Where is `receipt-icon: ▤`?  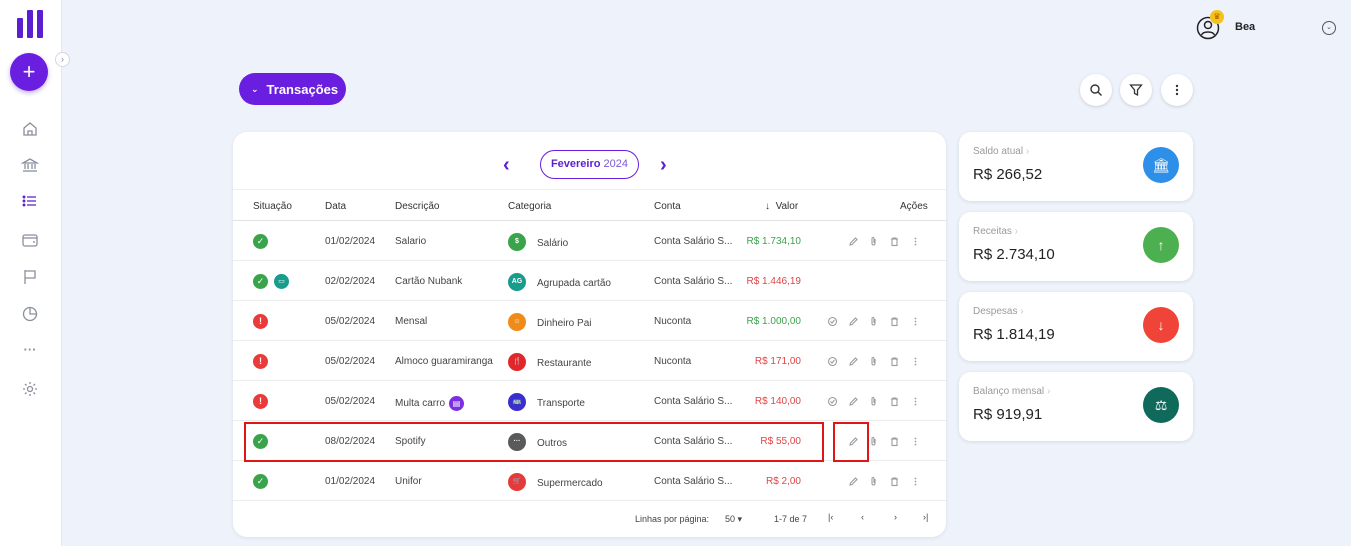
receipt-icon: ▤ is located at coordinates (457, 403).